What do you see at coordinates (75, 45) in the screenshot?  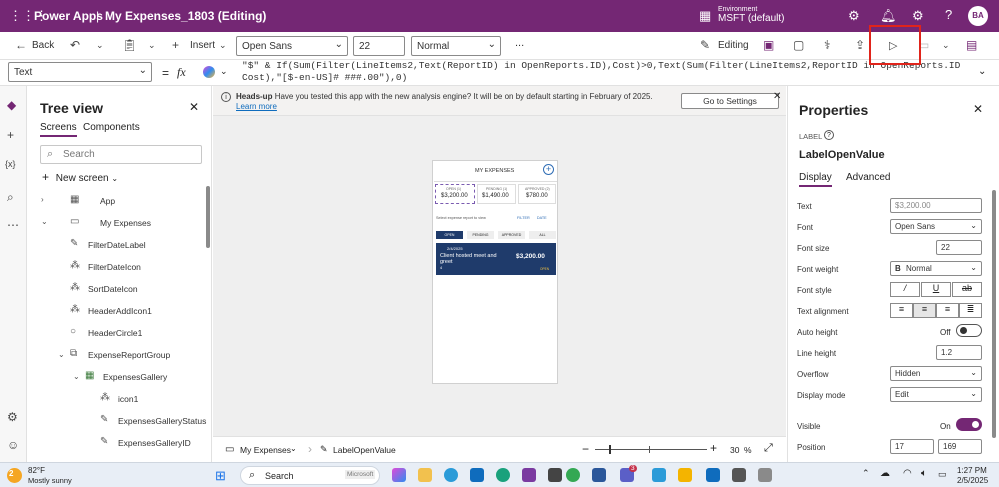 I see `undo-icon: ↶` at bounding box center [75, 45].